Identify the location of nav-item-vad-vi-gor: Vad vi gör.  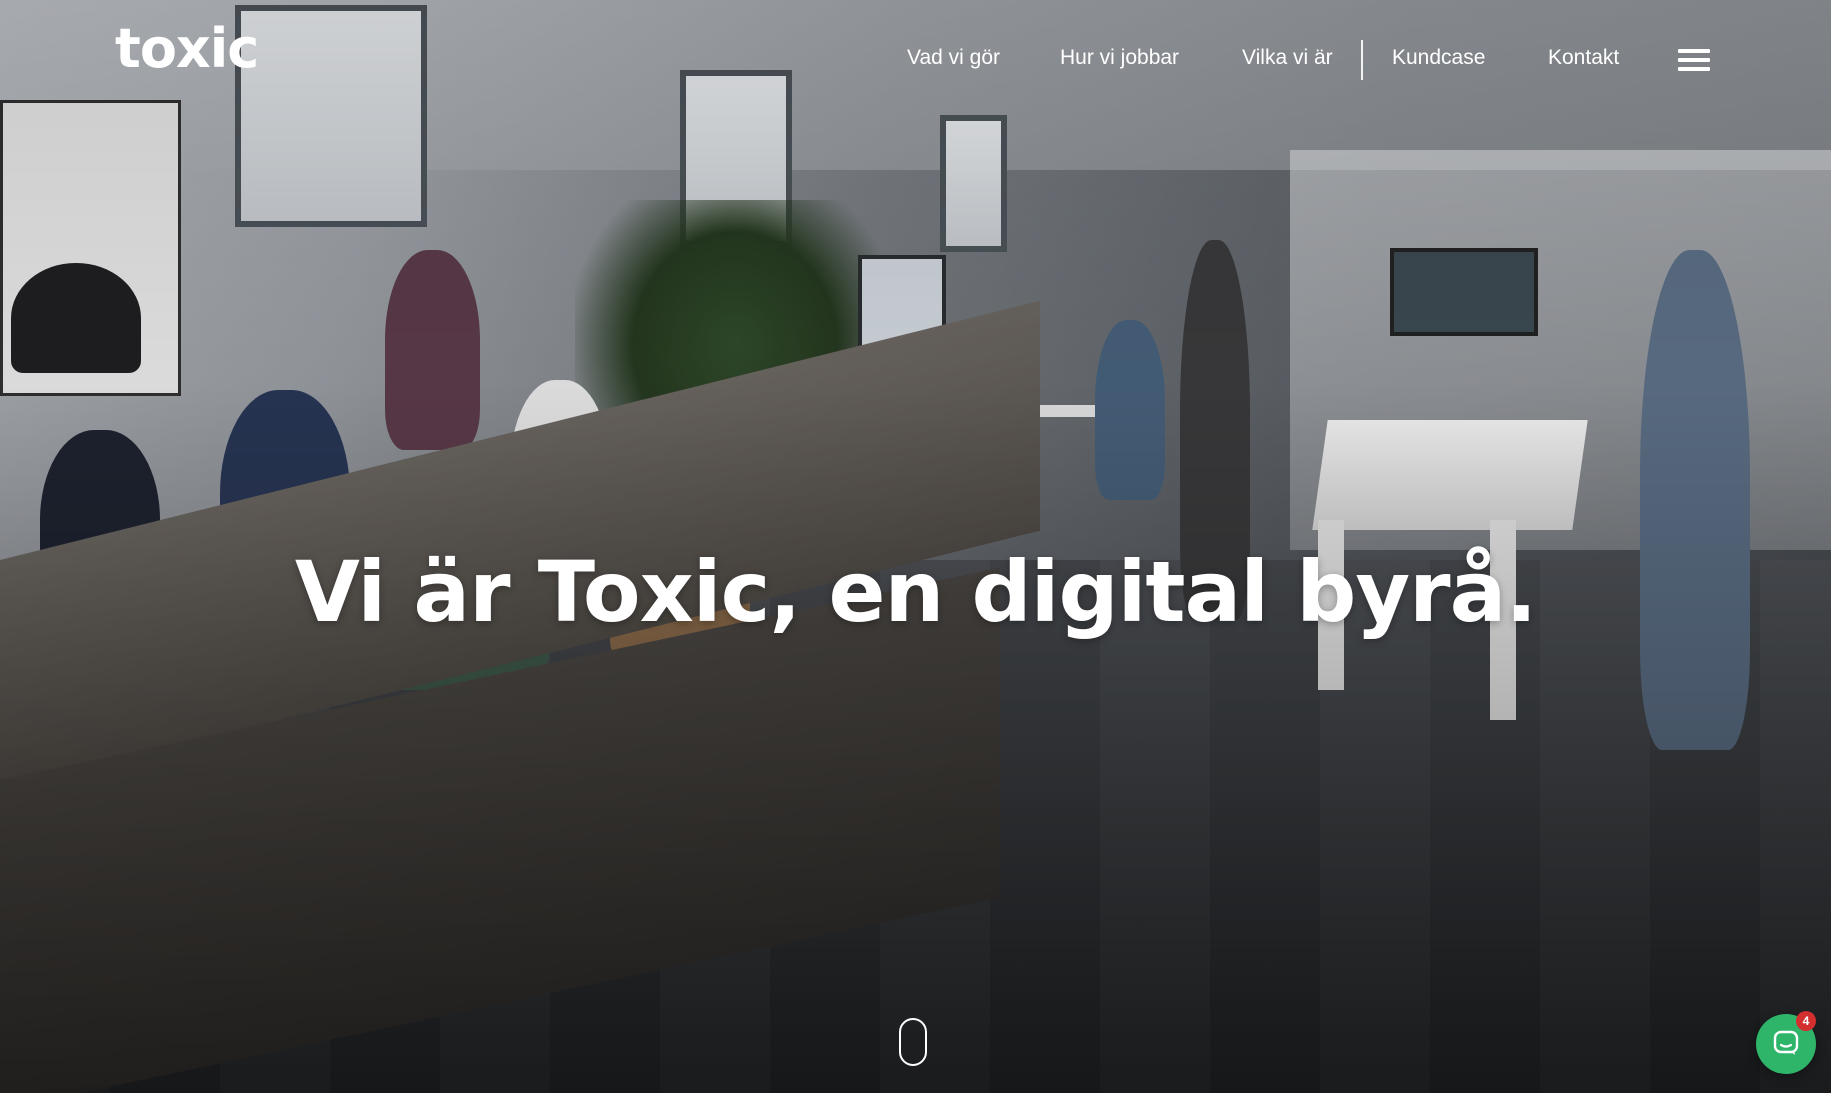
(953, 58).